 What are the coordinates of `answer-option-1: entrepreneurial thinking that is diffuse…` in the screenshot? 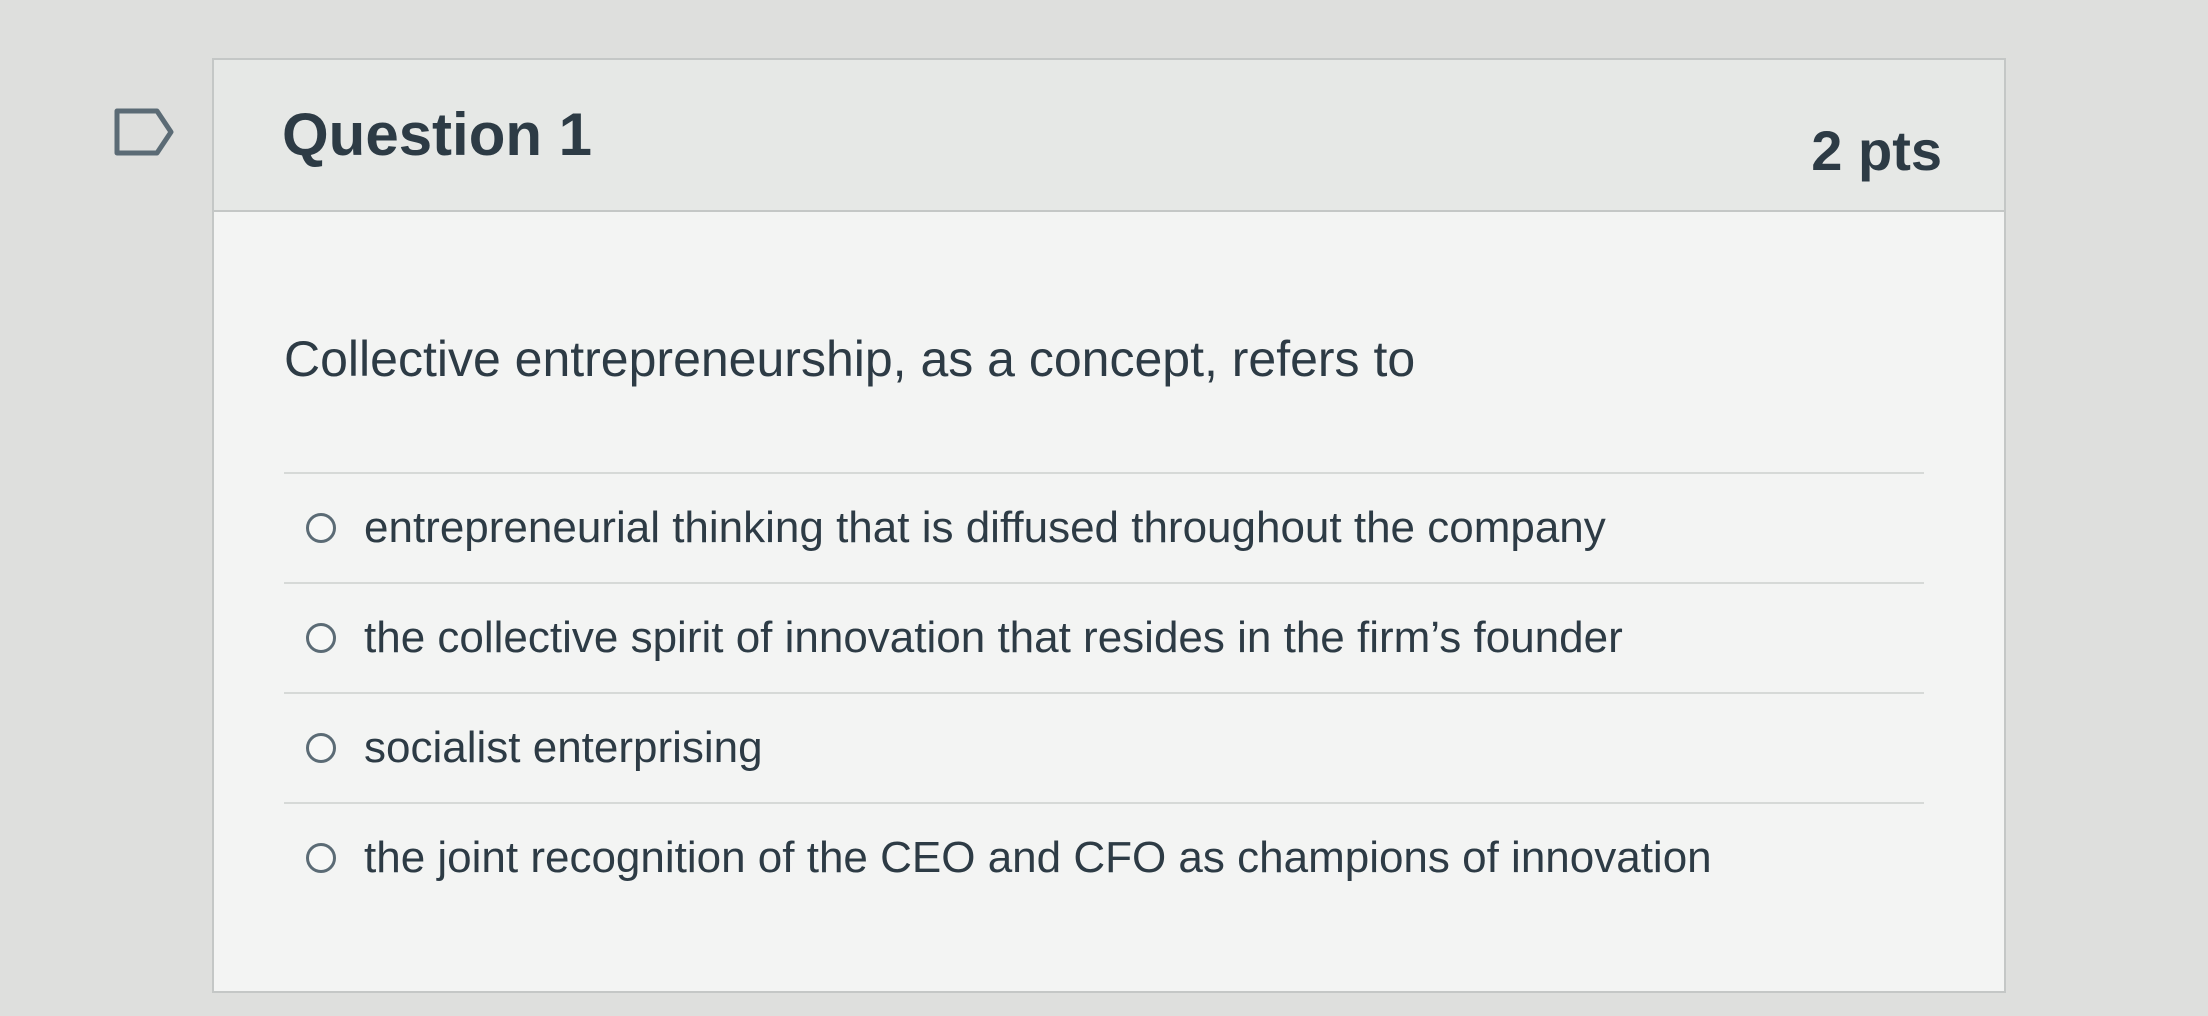 It's located at (1104, 527).